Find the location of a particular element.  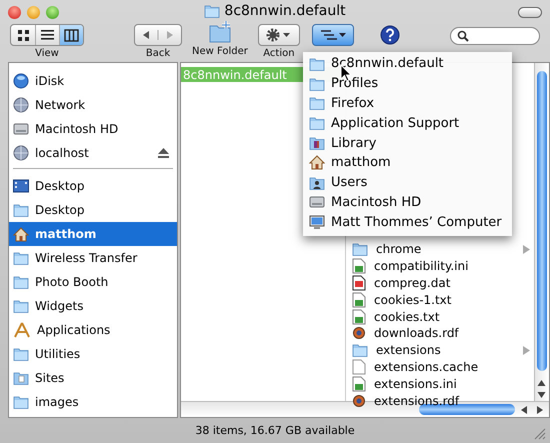

menu-item: Firefox is located at coordinates (407, 104).